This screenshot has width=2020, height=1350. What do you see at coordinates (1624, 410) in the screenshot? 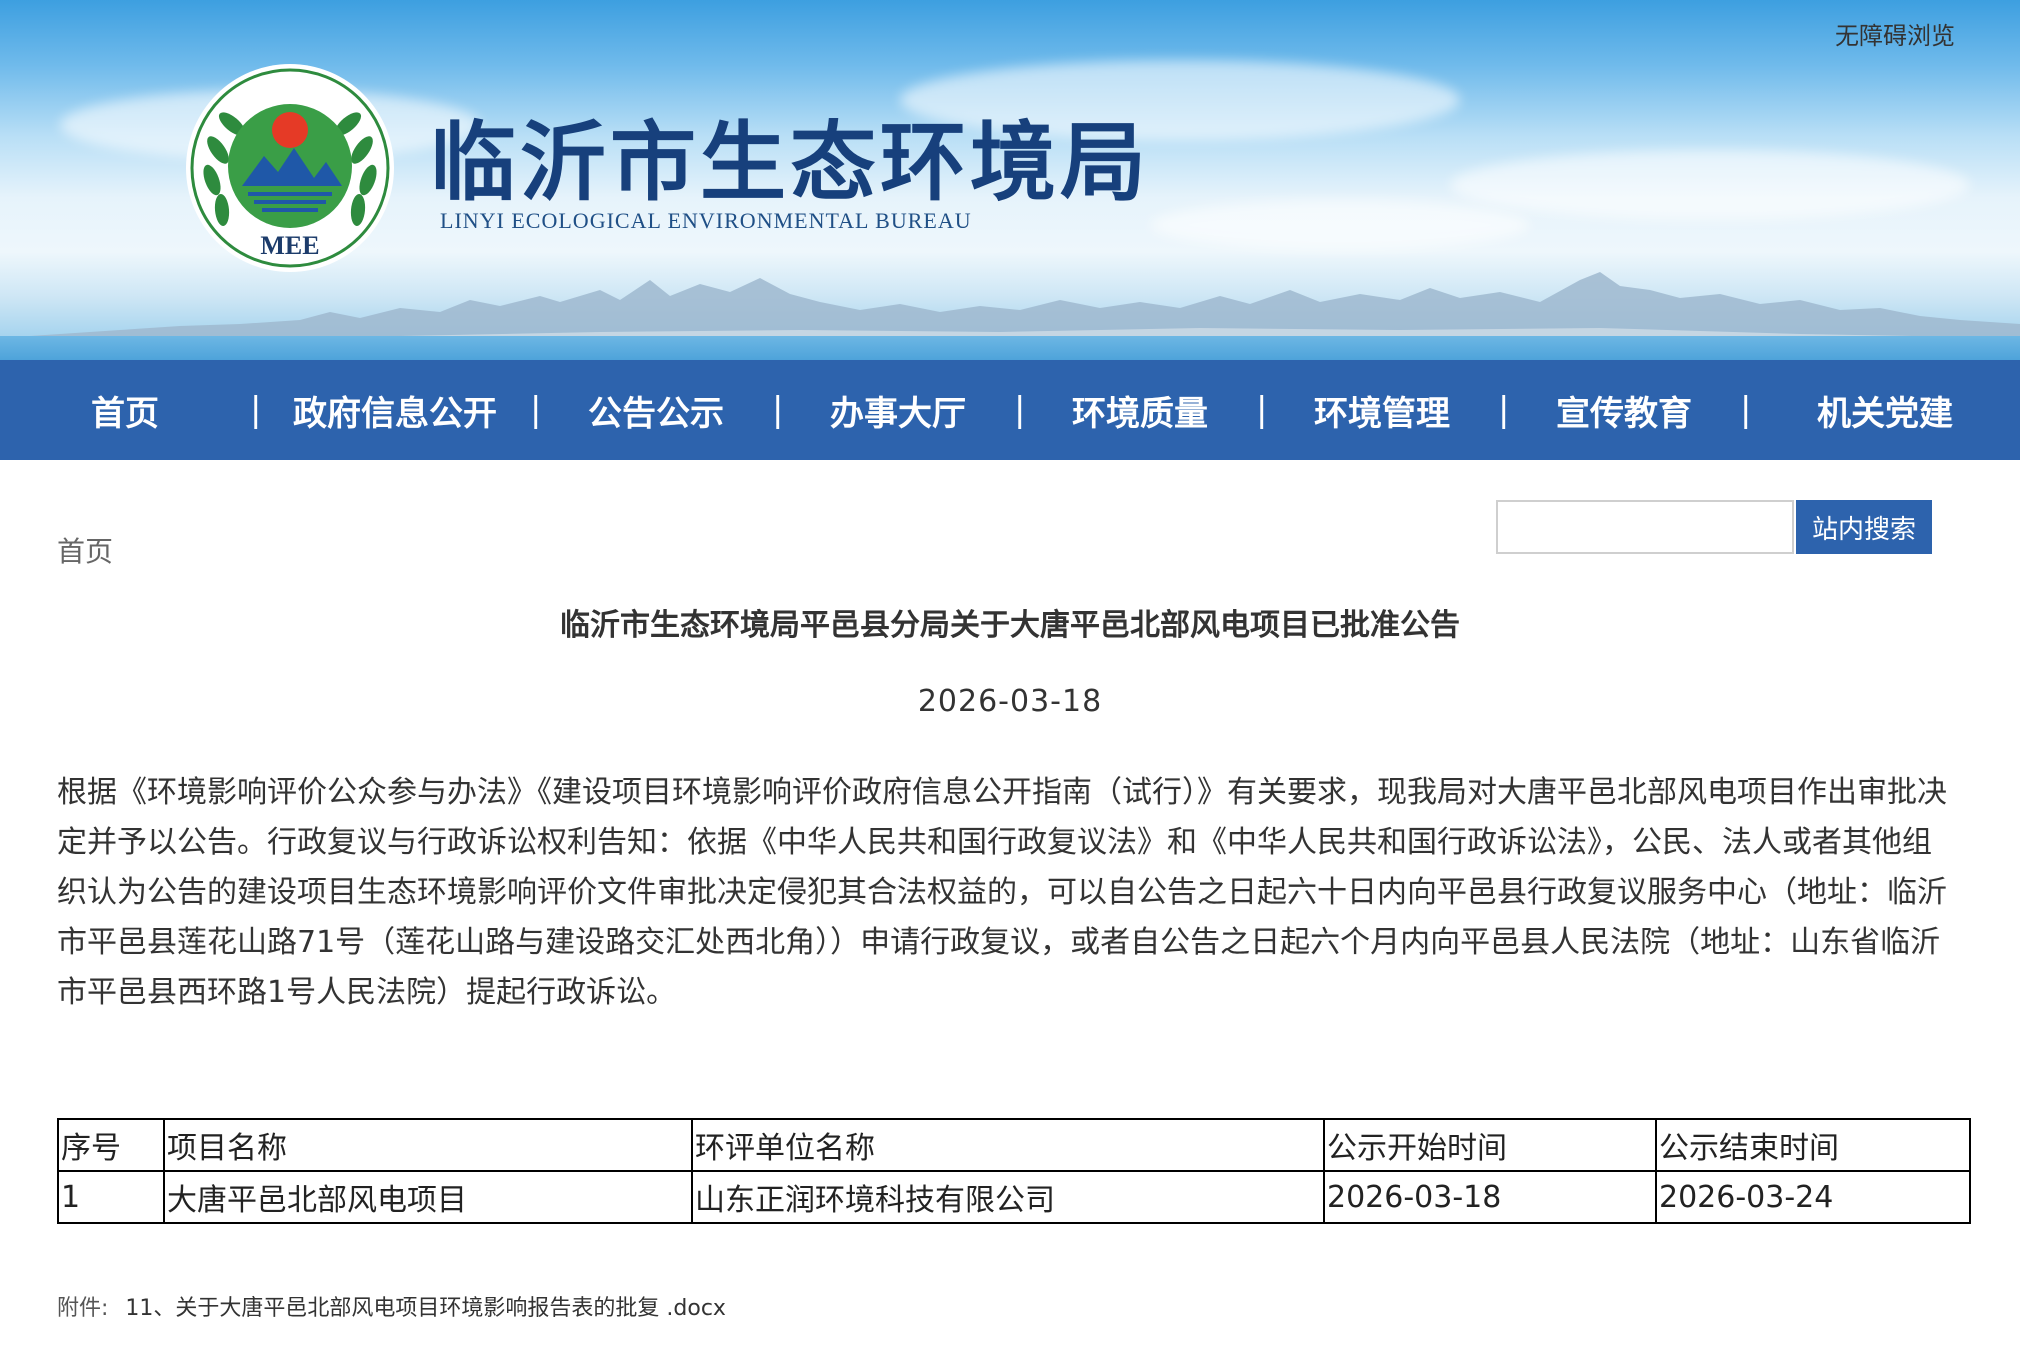
I see `nav-item-publicity: 宣传教育` at bounding box center [1624, 410].